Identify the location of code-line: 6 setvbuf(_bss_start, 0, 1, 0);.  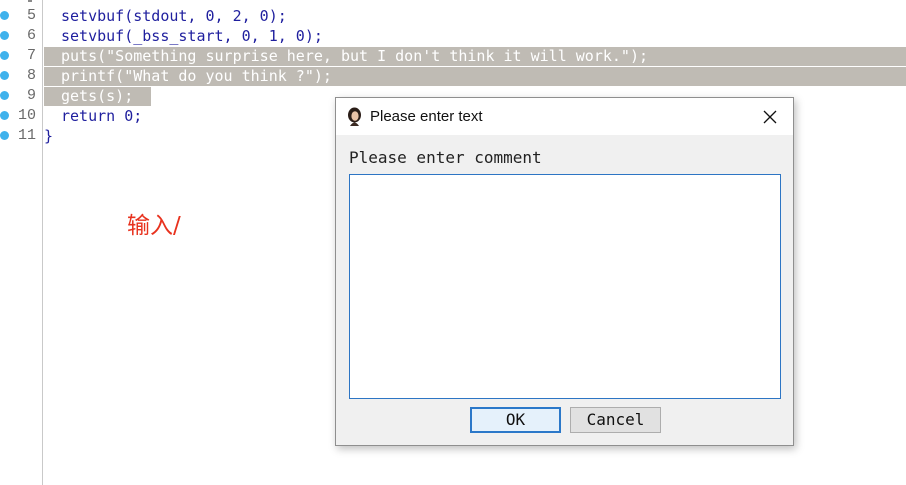
(453, 36).